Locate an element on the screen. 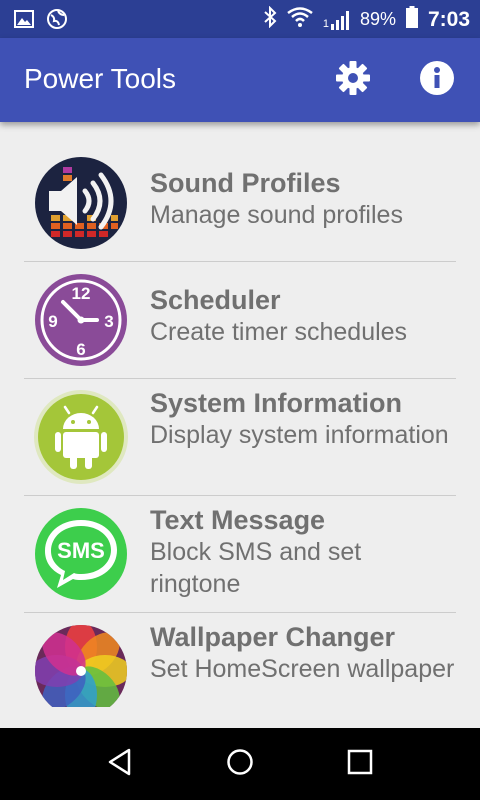  gear-icon is located at coordinates (353, 80).